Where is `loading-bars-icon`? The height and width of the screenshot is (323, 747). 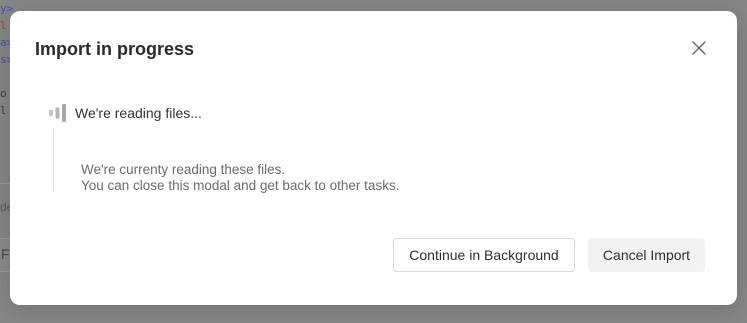 loading-bars-icon is located at coordinates (57, 113).